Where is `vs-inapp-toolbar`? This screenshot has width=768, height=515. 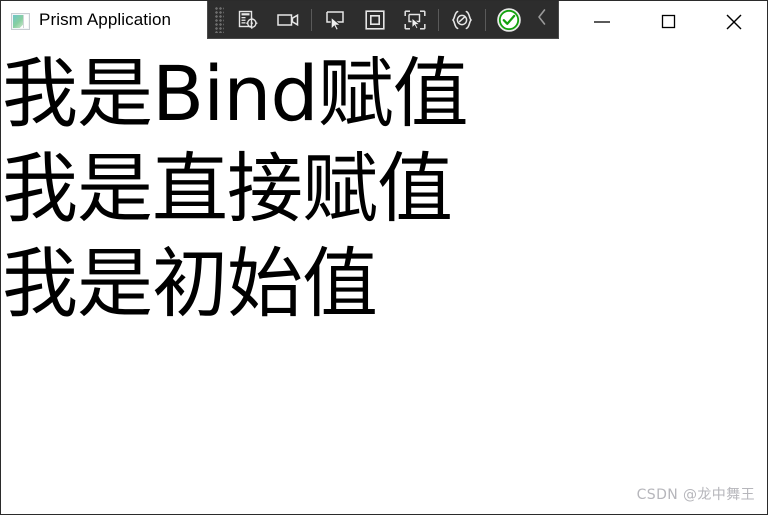
vs-inapp-toolbar is located at coordinates (383, 20).